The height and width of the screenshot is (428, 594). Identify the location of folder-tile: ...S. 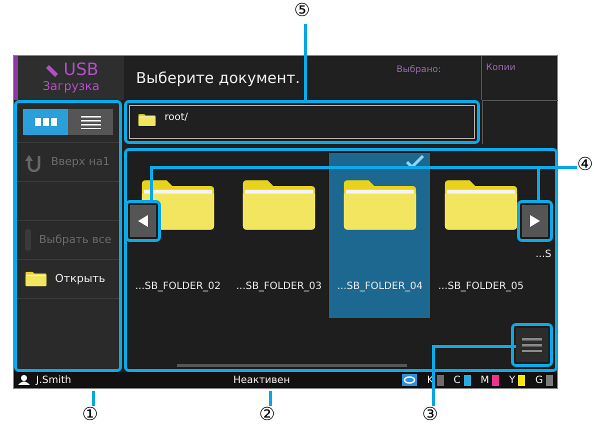
(543, 235).